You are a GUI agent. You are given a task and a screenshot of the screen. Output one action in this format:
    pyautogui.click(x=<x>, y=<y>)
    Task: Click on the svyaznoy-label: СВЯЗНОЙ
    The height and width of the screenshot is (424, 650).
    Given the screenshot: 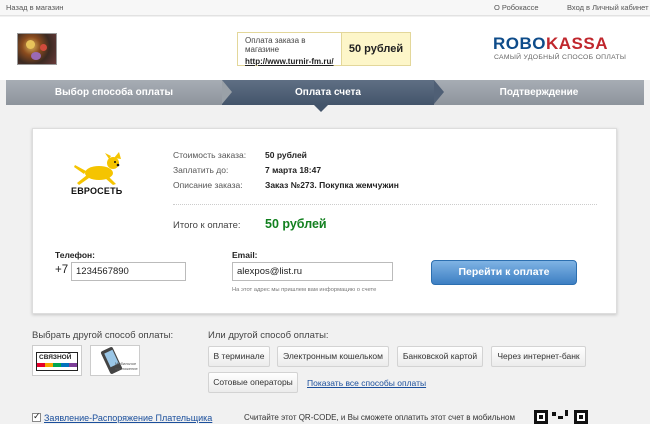 What is the action you would take?
    pyautogui.click(x=55, y=357)
    